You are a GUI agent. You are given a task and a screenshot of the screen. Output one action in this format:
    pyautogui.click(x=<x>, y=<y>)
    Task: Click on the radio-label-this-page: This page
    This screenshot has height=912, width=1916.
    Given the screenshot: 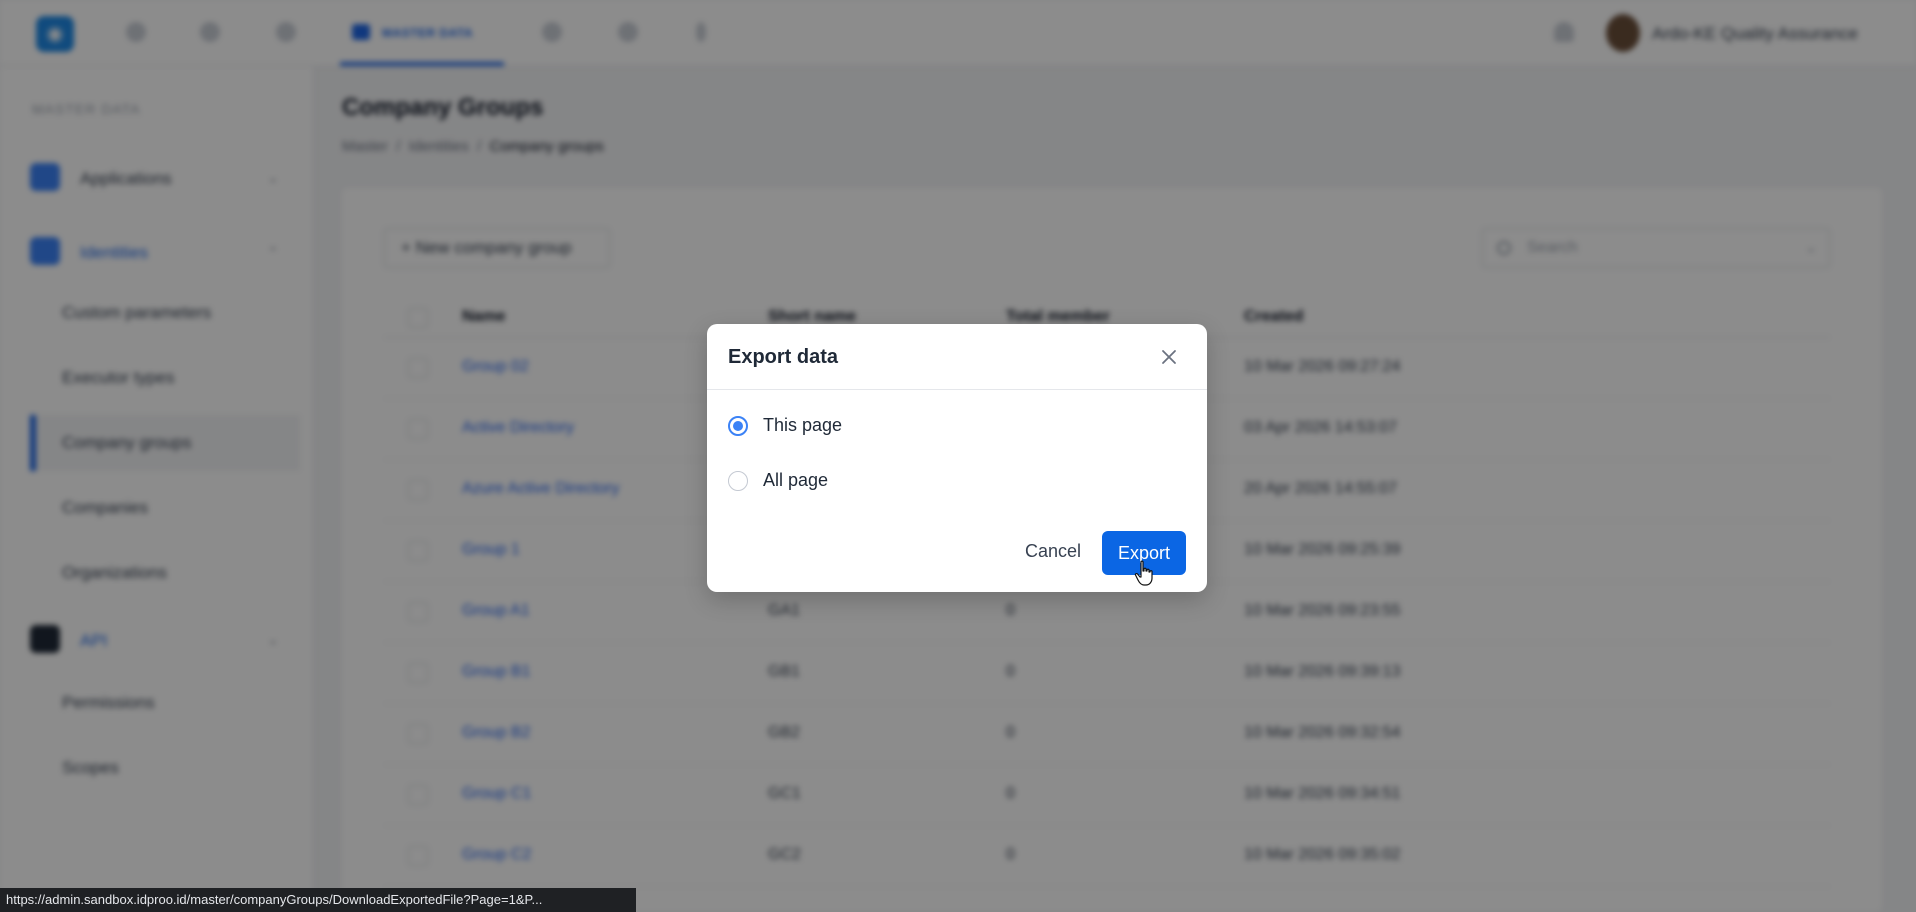 What is the action you would take?
    pyautogui.click(x=803, y=425)
    